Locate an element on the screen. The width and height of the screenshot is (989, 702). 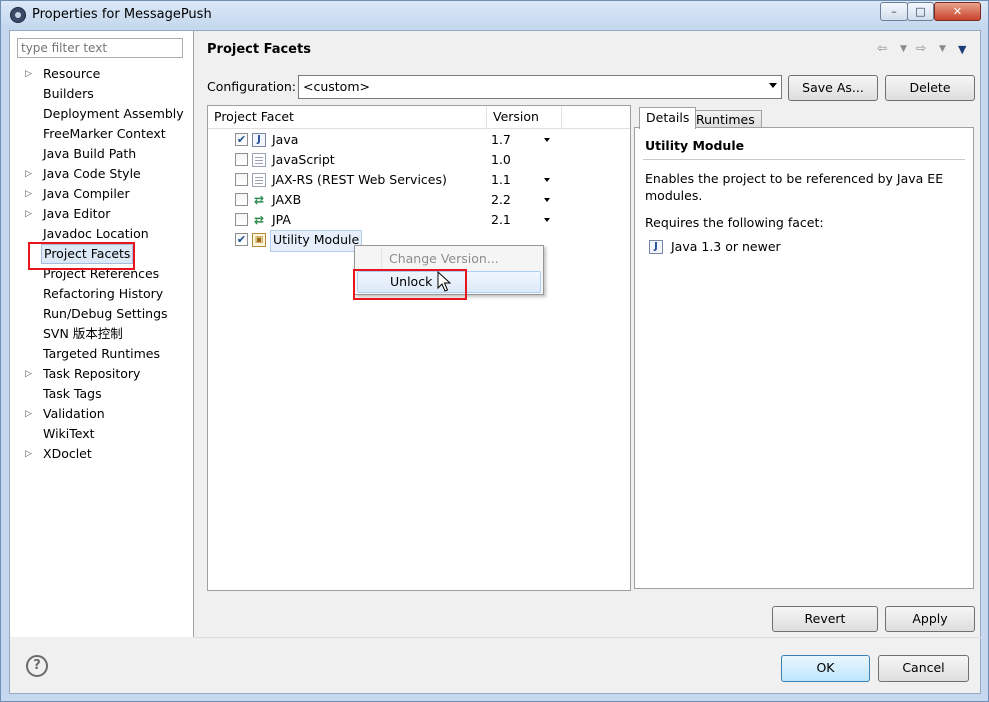
configuration-label: Configuration: is located at coordinates (251, 86).